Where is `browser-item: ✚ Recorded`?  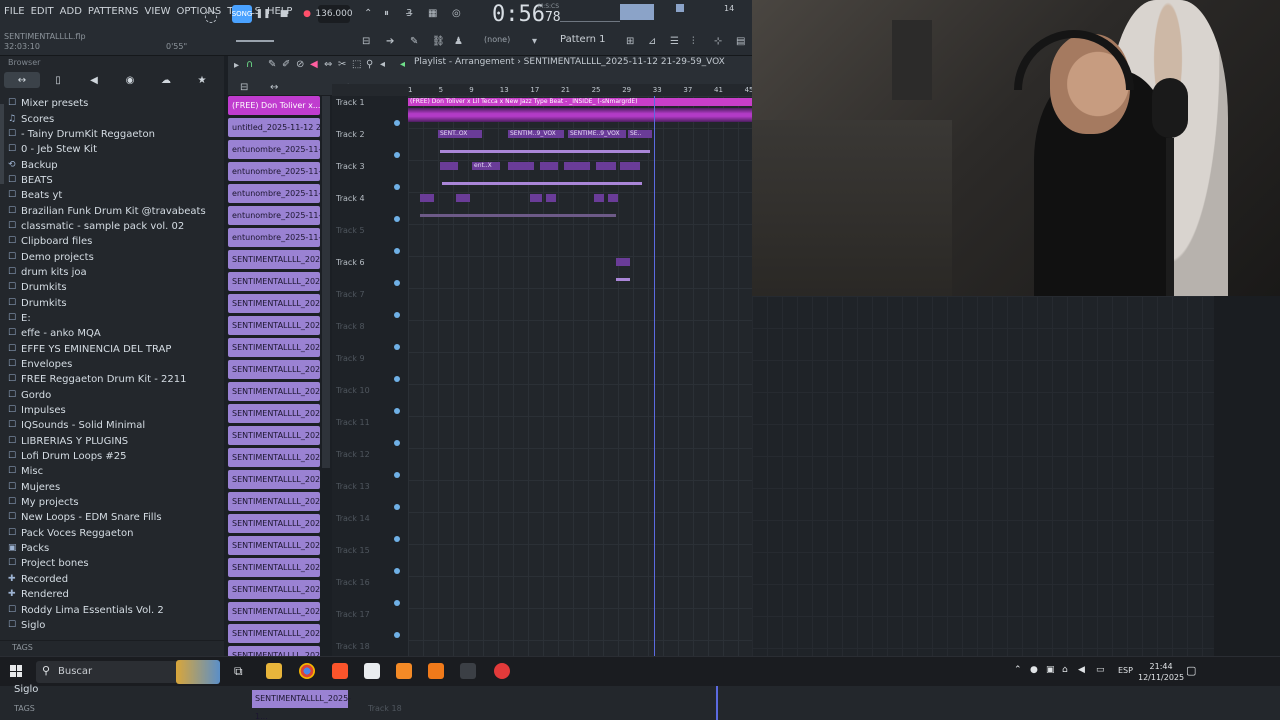 browser-item: ✚ Recorded is located at coordinates (115, 579).